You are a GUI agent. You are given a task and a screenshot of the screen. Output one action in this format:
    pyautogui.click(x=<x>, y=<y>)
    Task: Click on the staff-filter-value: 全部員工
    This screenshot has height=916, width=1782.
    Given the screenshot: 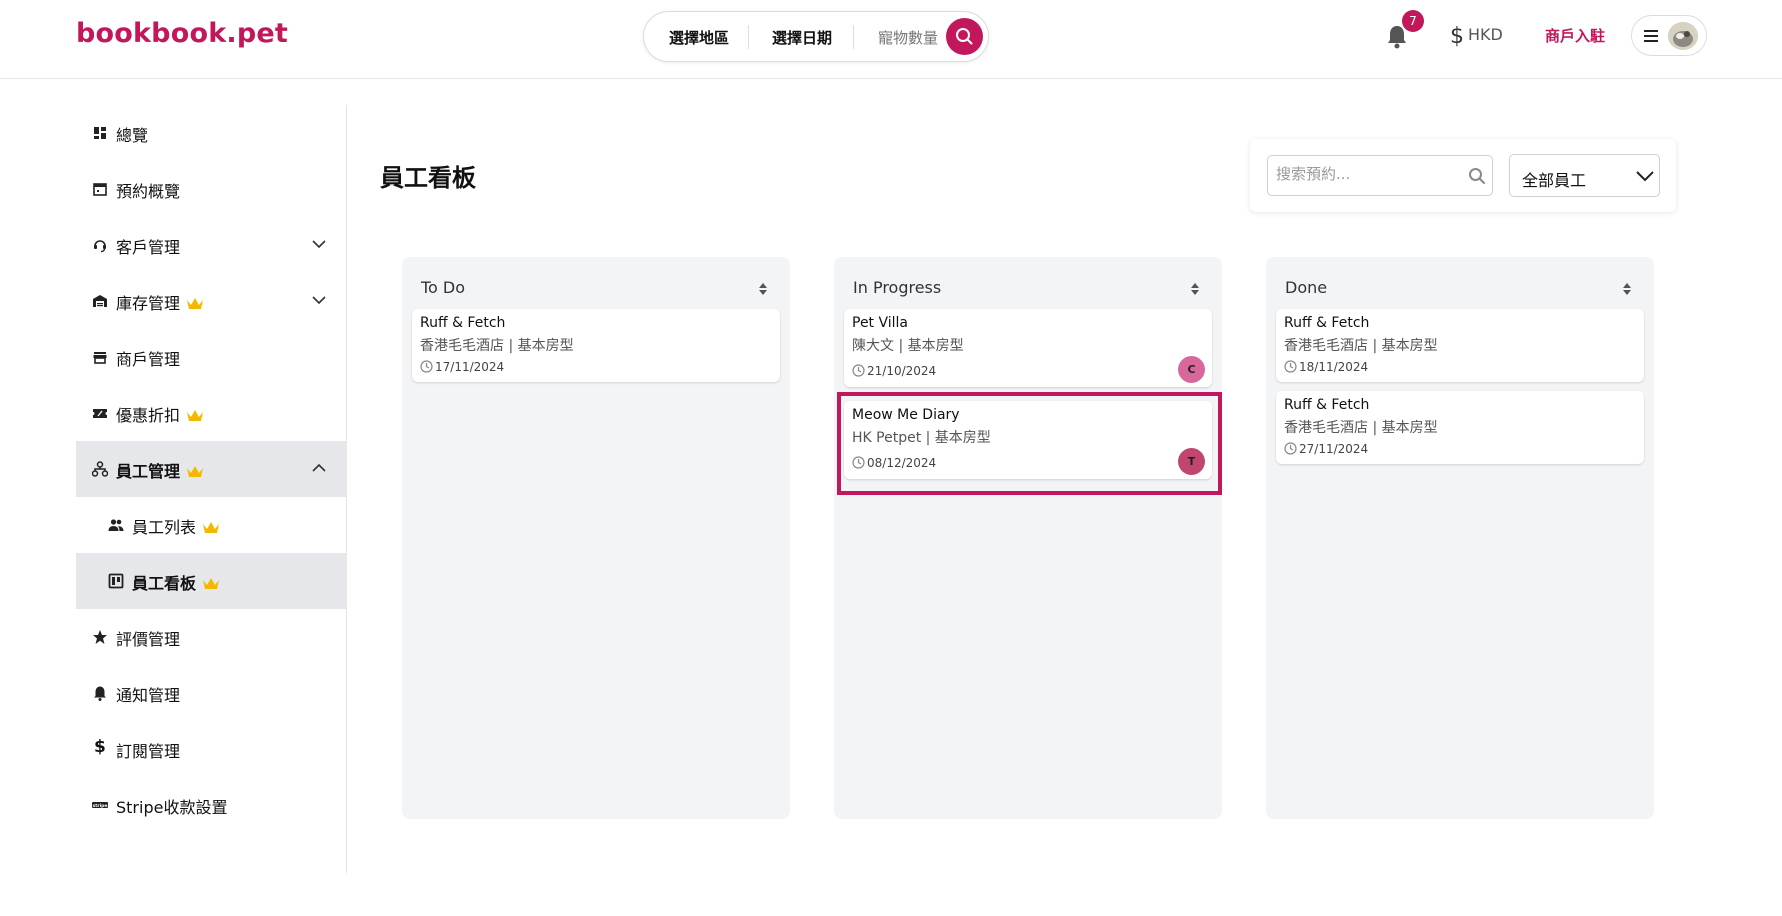 What is the action you would take?
    pyautogui.click(x=1554, y=180)
    